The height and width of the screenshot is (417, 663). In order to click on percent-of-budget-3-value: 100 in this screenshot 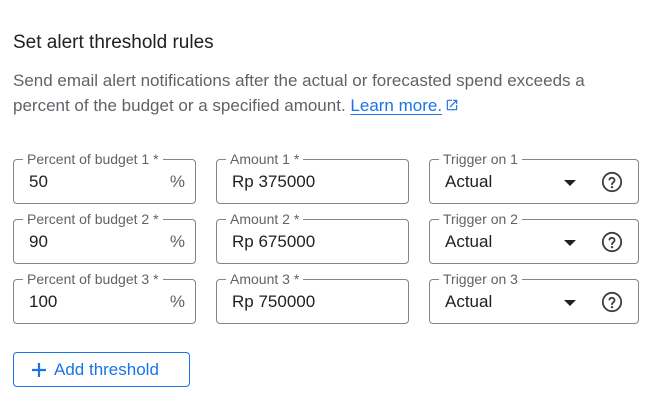, I will do `click(43, 301)`.